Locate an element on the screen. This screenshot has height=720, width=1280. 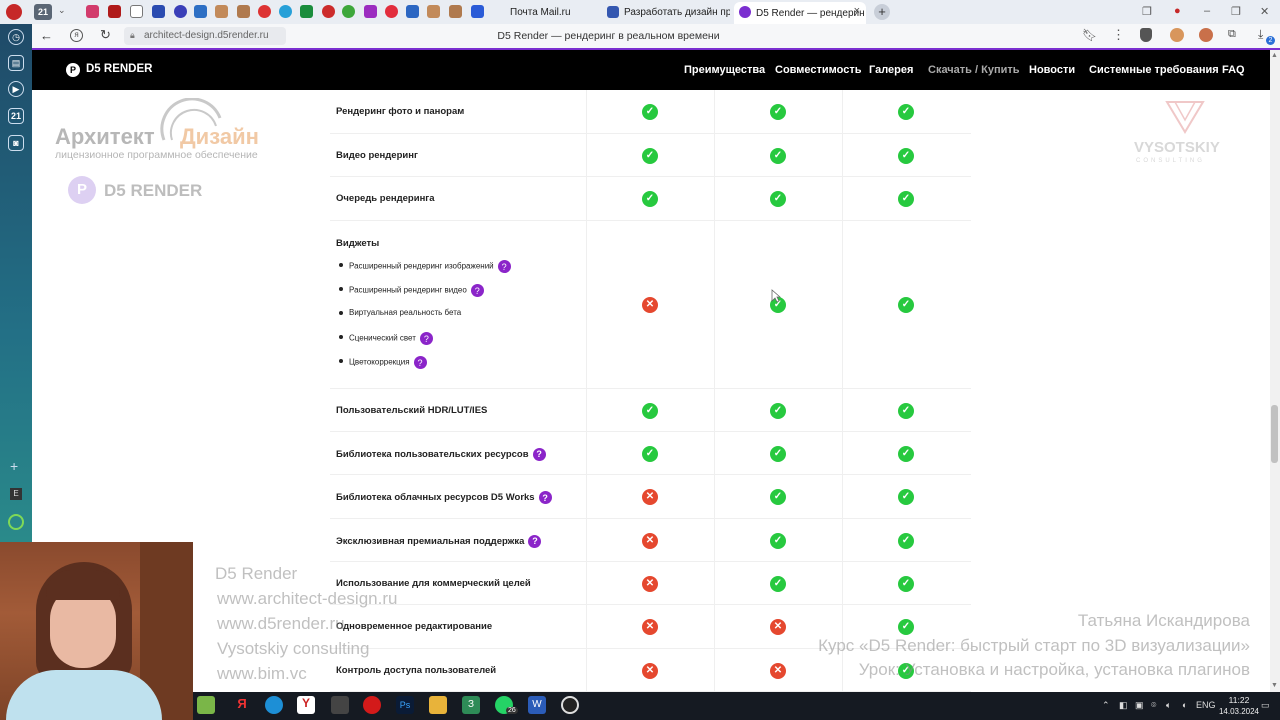
nav-system-requirements: Системные требования is located at coordinates (1154, 70).